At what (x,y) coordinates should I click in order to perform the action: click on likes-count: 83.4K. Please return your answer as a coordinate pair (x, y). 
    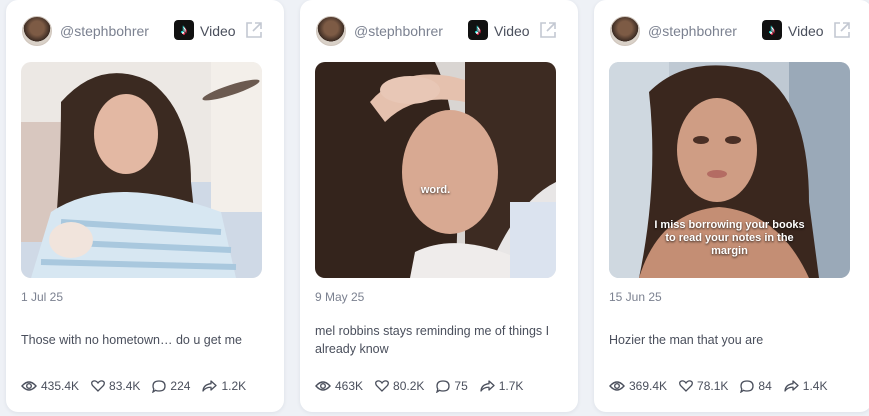
    Looking at the image, I should click on (125, 386).